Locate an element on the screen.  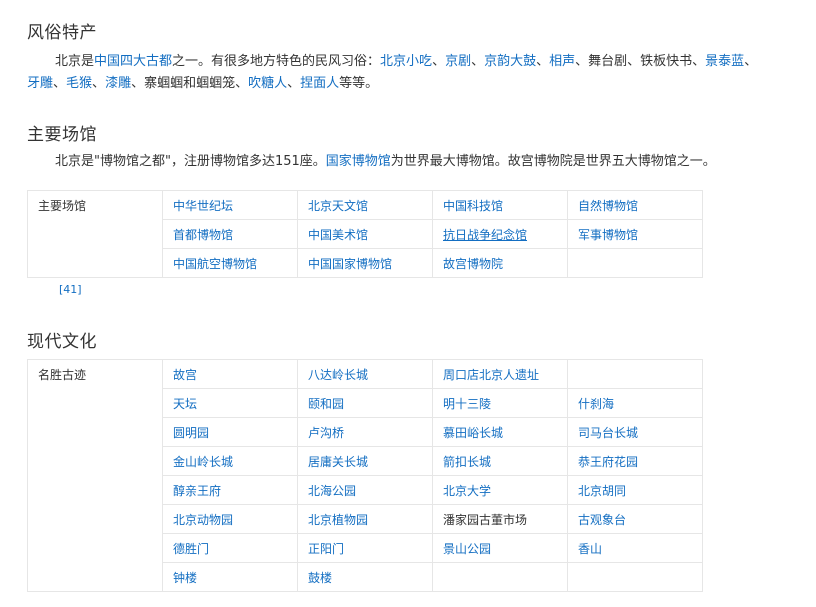
table-cell: 圆明园 is located at coordinates (230, 432).